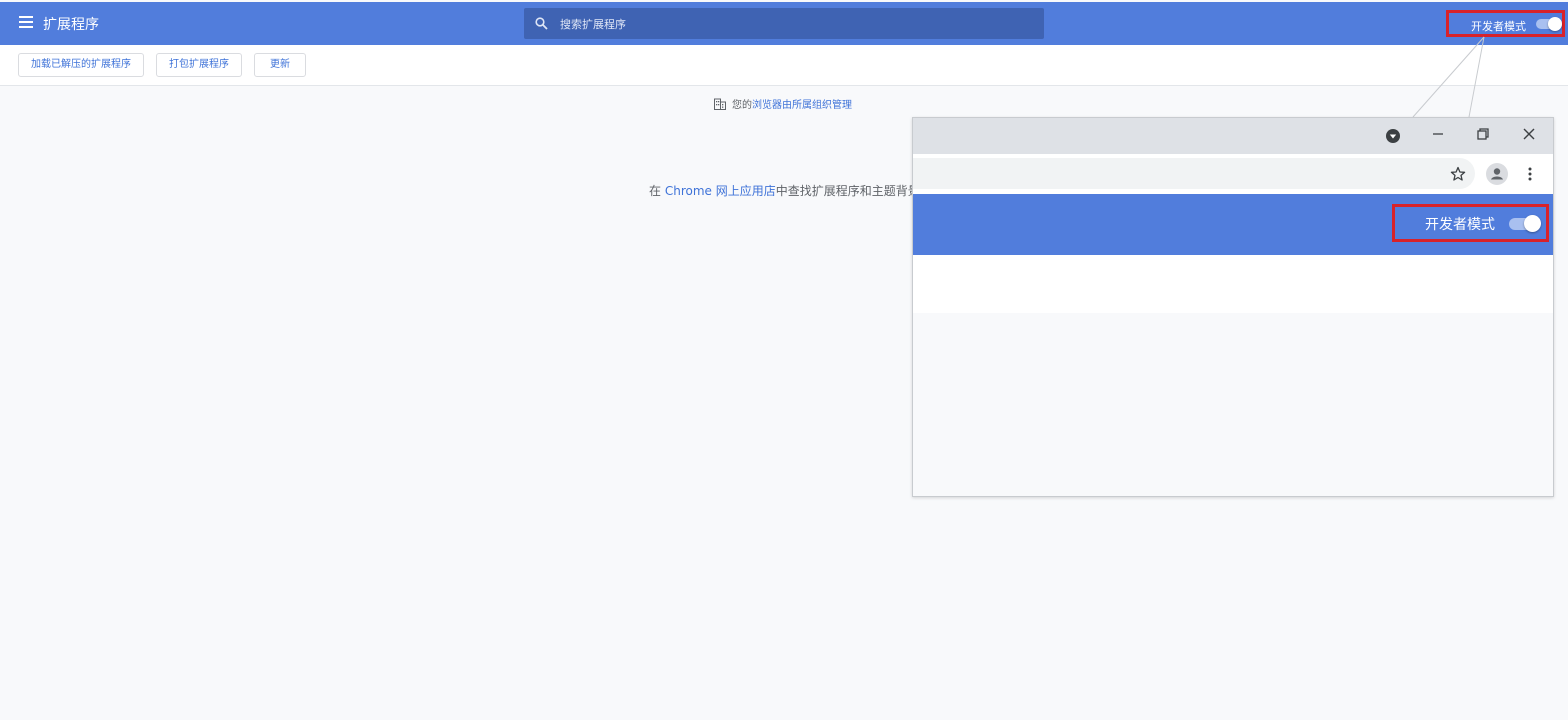 The image size is (1568, 720). Describe the element at coordinates (1532, 223) in the screenshot. I see `toggle-knob` at that location.